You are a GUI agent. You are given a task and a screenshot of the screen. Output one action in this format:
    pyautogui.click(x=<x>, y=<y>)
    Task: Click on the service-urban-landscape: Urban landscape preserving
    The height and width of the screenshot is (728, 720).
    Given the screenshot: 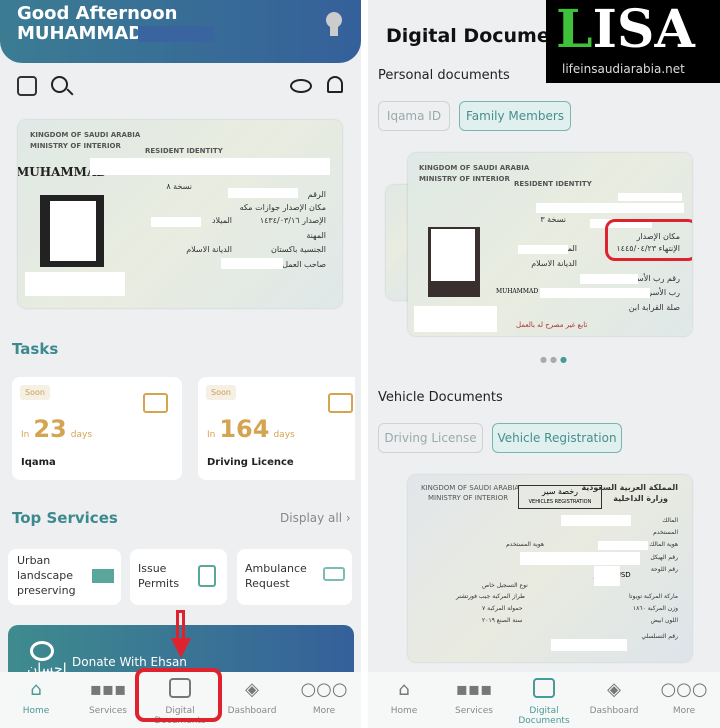 What is the action you would take?
    pyautogui.click(x=64, y=577)
    